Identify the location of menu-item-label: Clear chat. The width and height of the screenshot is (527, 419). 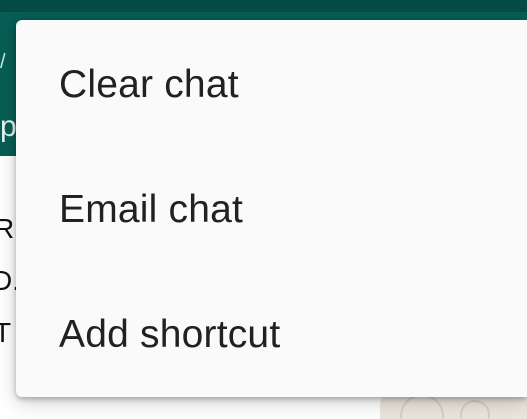
(149, 84).